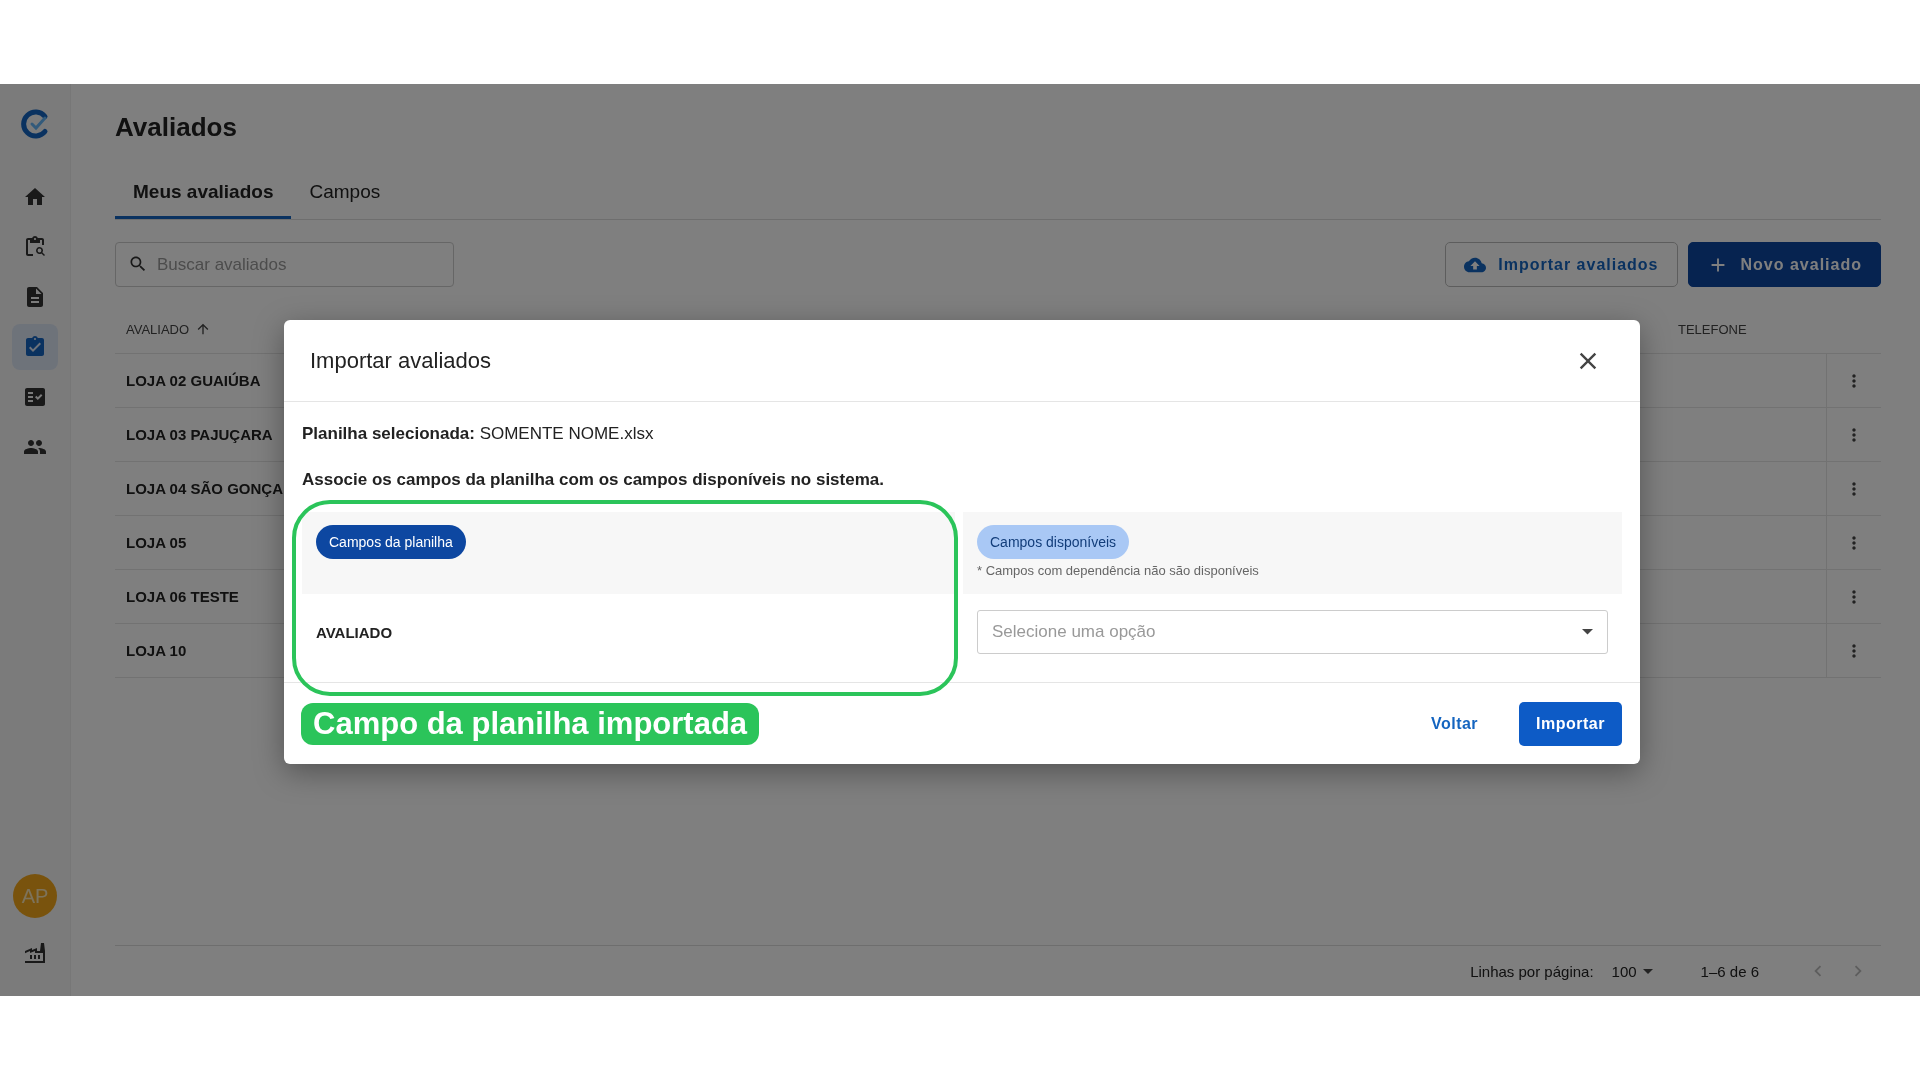 Image resolution: width=1920 pixels, height=1080 pixels. Describe the element at coordinates (156, 650) in the screenshot. I see `table-cell: LOJA 10` at that location.